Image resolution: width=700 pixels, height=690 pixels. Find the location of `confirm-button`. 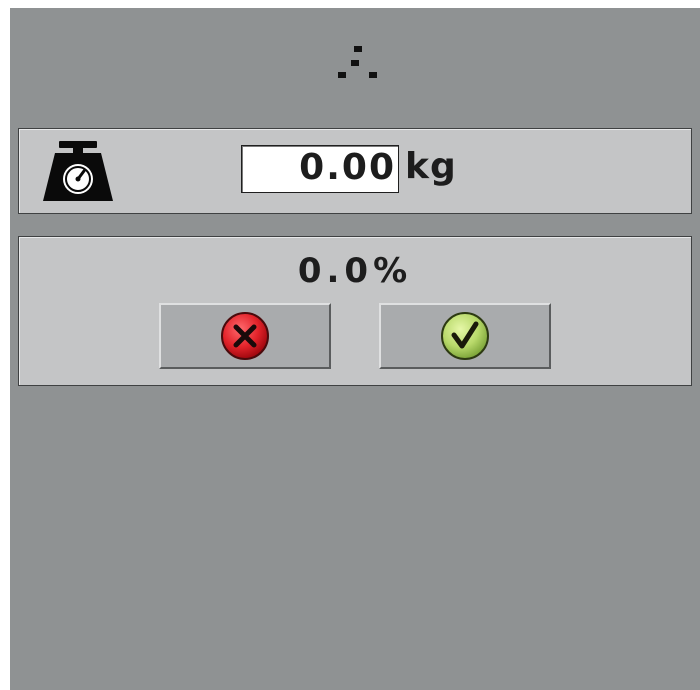

confirm-button is located at coordinates (465, 336).